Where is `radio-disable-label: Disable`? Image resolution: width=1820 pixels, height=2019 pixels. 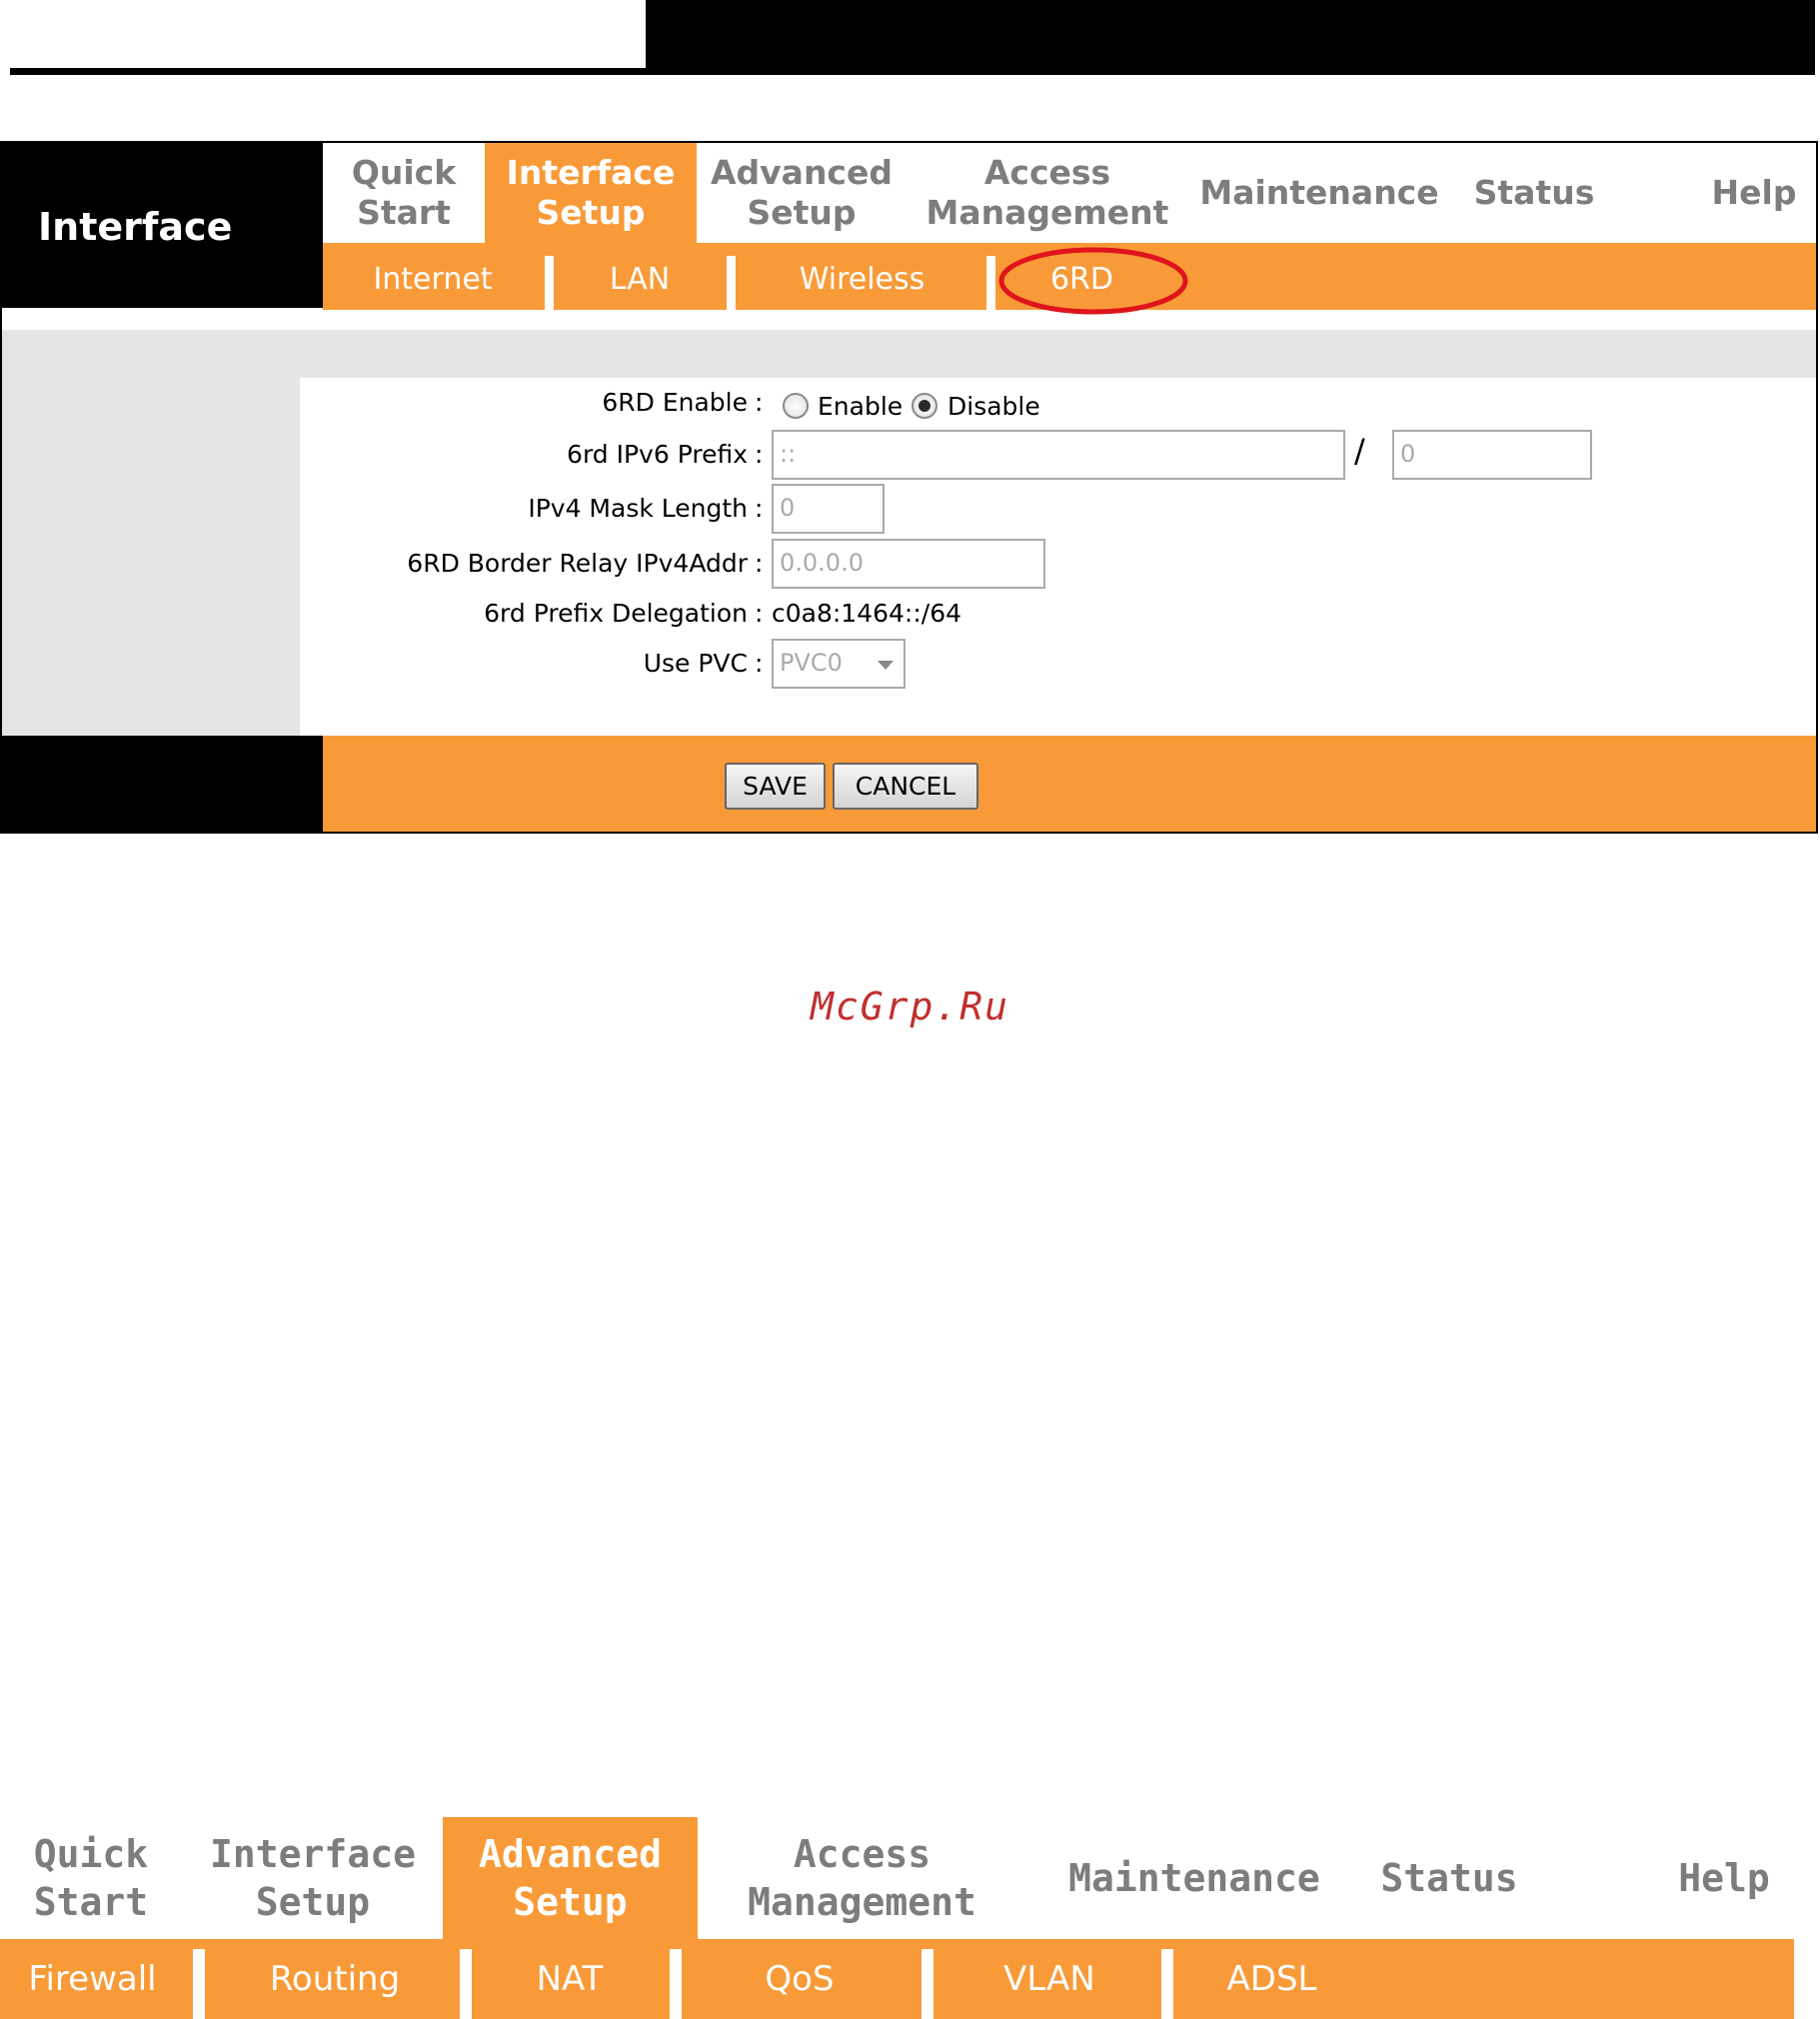
radio-disable-label: Disable is located at coordinates (994, 406).